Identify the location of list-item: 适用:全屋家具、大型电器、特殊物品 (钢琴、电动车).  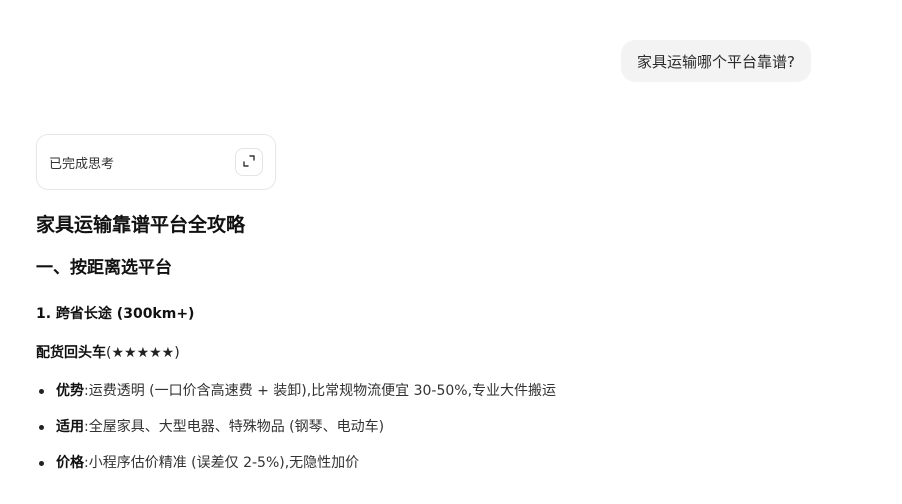
(446, 427).